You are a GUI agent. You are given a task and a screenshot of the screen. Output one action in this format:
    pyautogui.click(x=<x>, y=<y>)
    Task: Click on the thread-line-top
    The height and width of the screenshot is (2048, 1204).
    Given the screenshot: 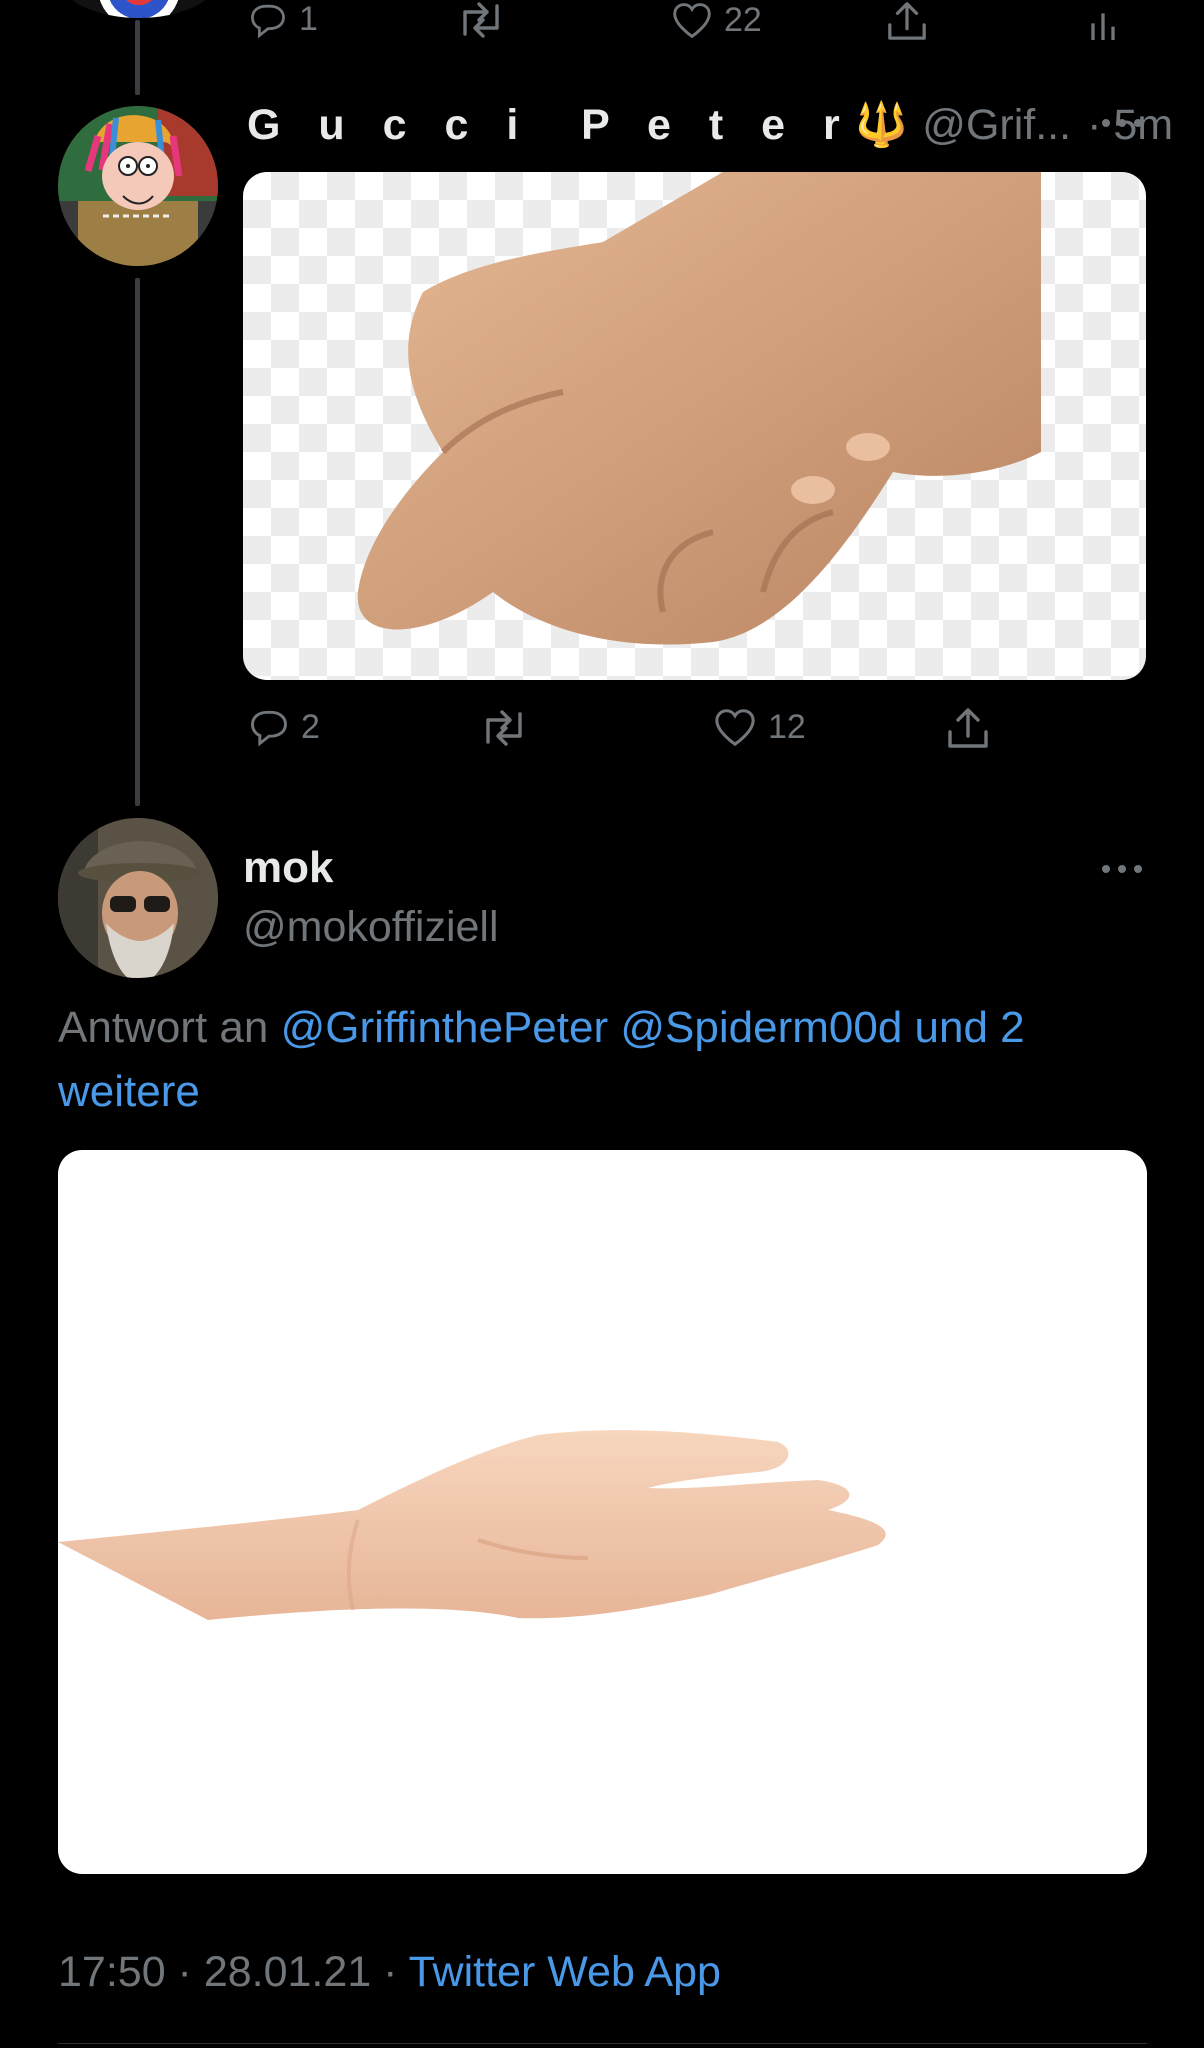 What is the action you would take?
    pyautogui.click(x=137, y=57)
    